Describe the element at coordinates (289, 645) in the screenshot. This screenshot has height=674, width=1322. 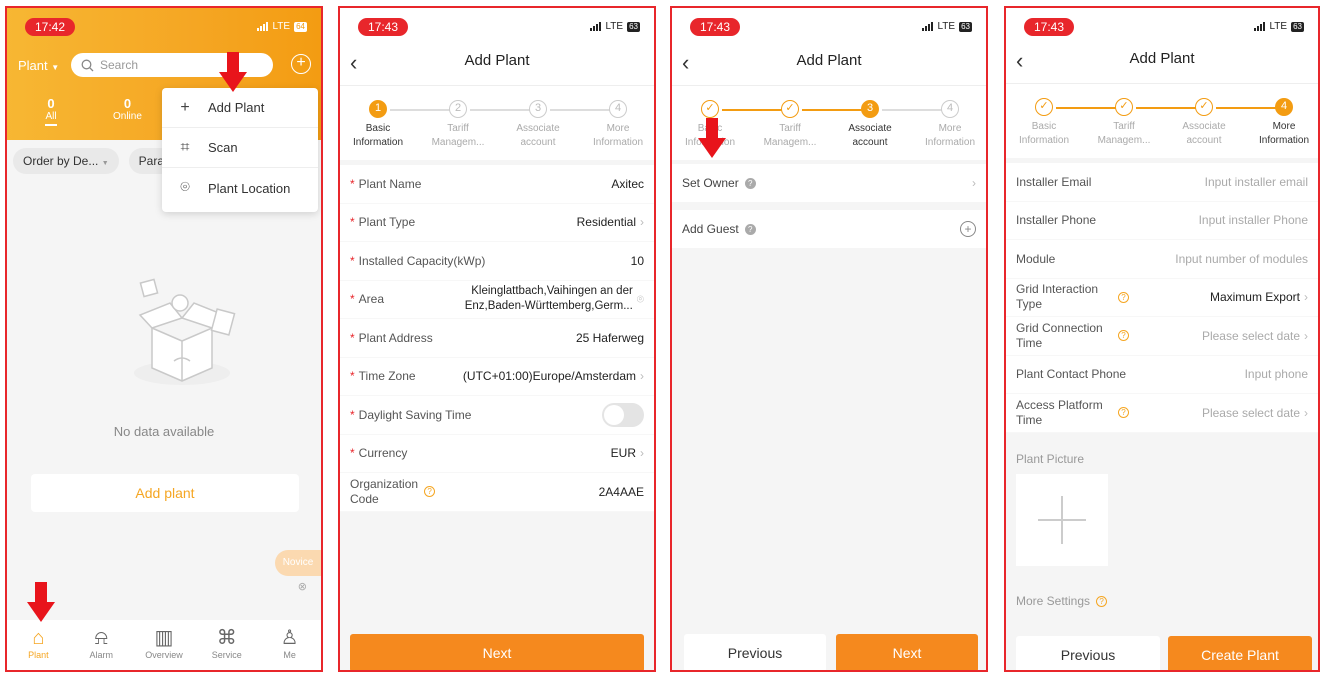
I see `tab-me: ♙ Me` at that location.